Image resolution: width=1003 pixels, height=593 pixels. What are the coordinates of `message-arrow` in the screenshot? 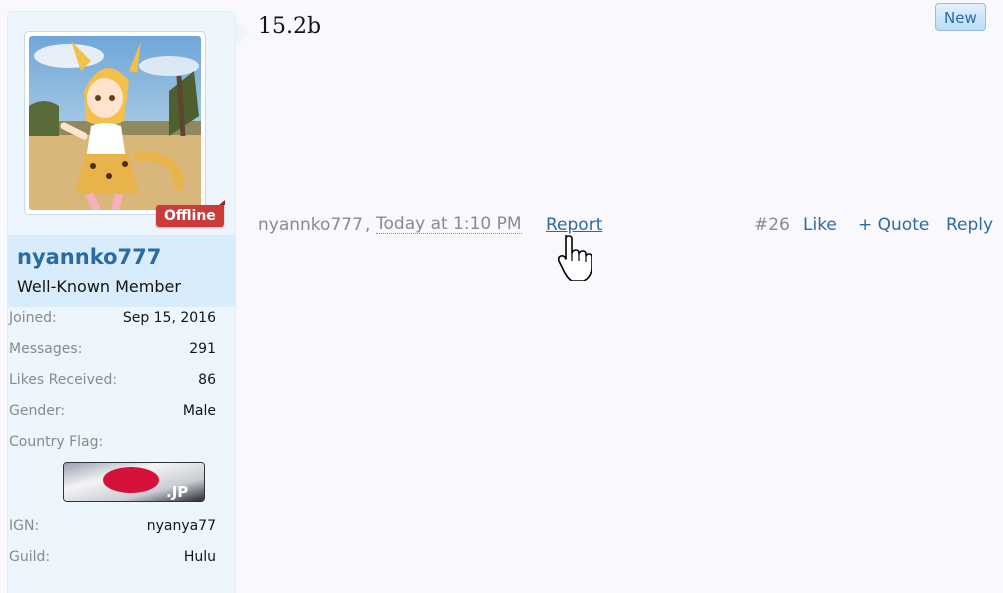 It's located at (242, 33).